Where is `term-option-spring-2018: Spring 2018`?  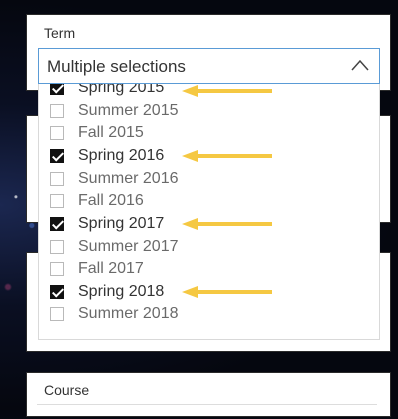 term-option-spring-2018: Spring 2018 is located at coordinates (107, 292).